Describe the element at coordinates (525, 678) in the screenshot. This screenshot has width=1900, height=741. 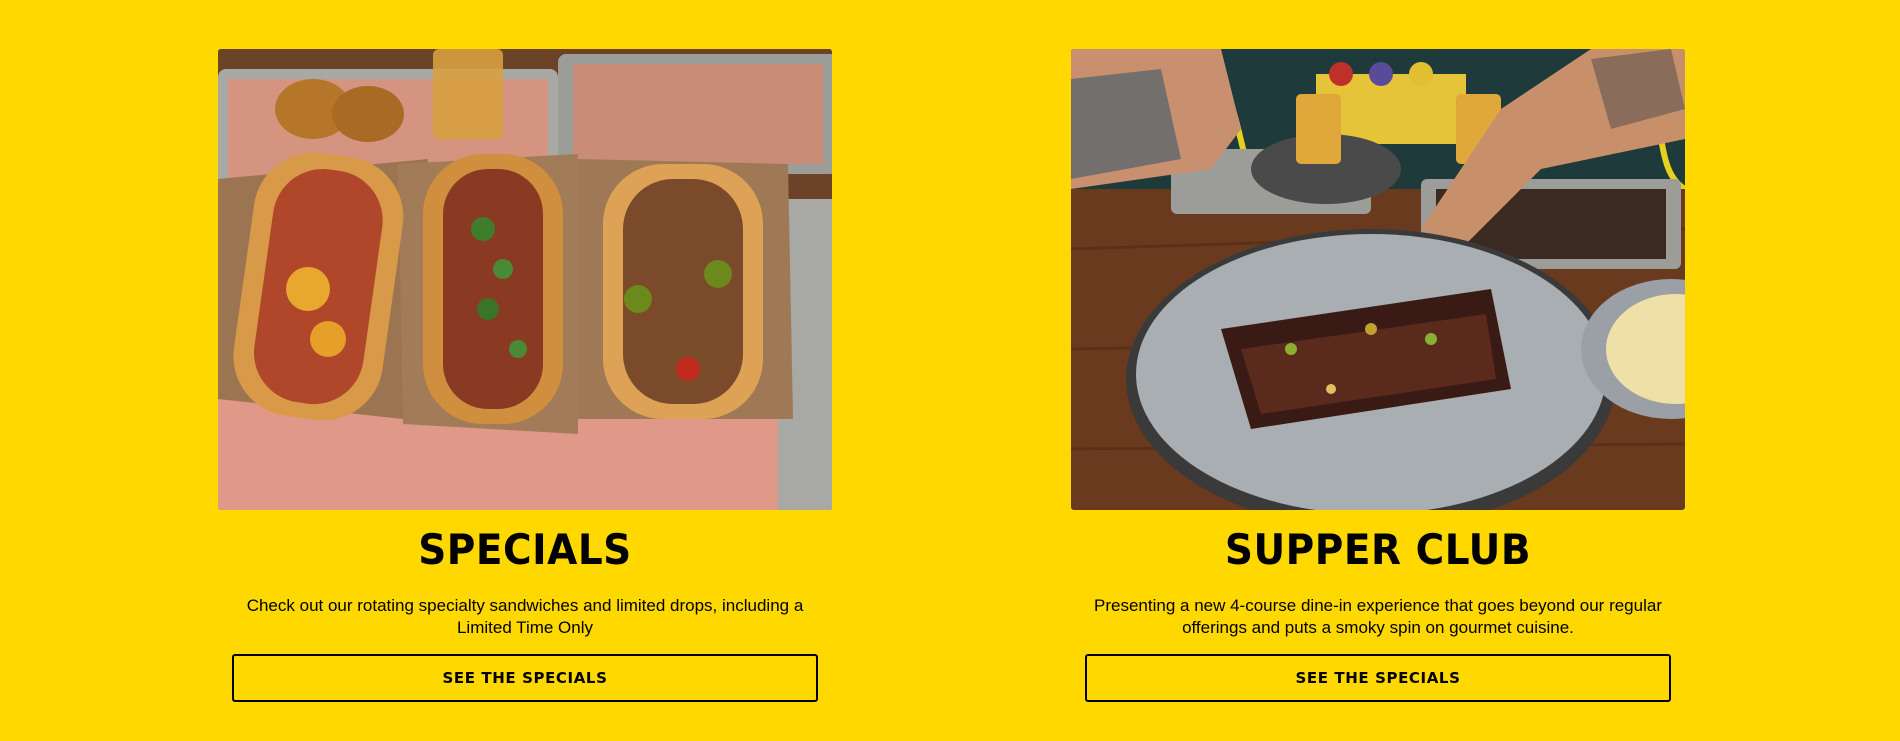
I see `see-the-specials-button: SEE THE SPECIALS` at that location.